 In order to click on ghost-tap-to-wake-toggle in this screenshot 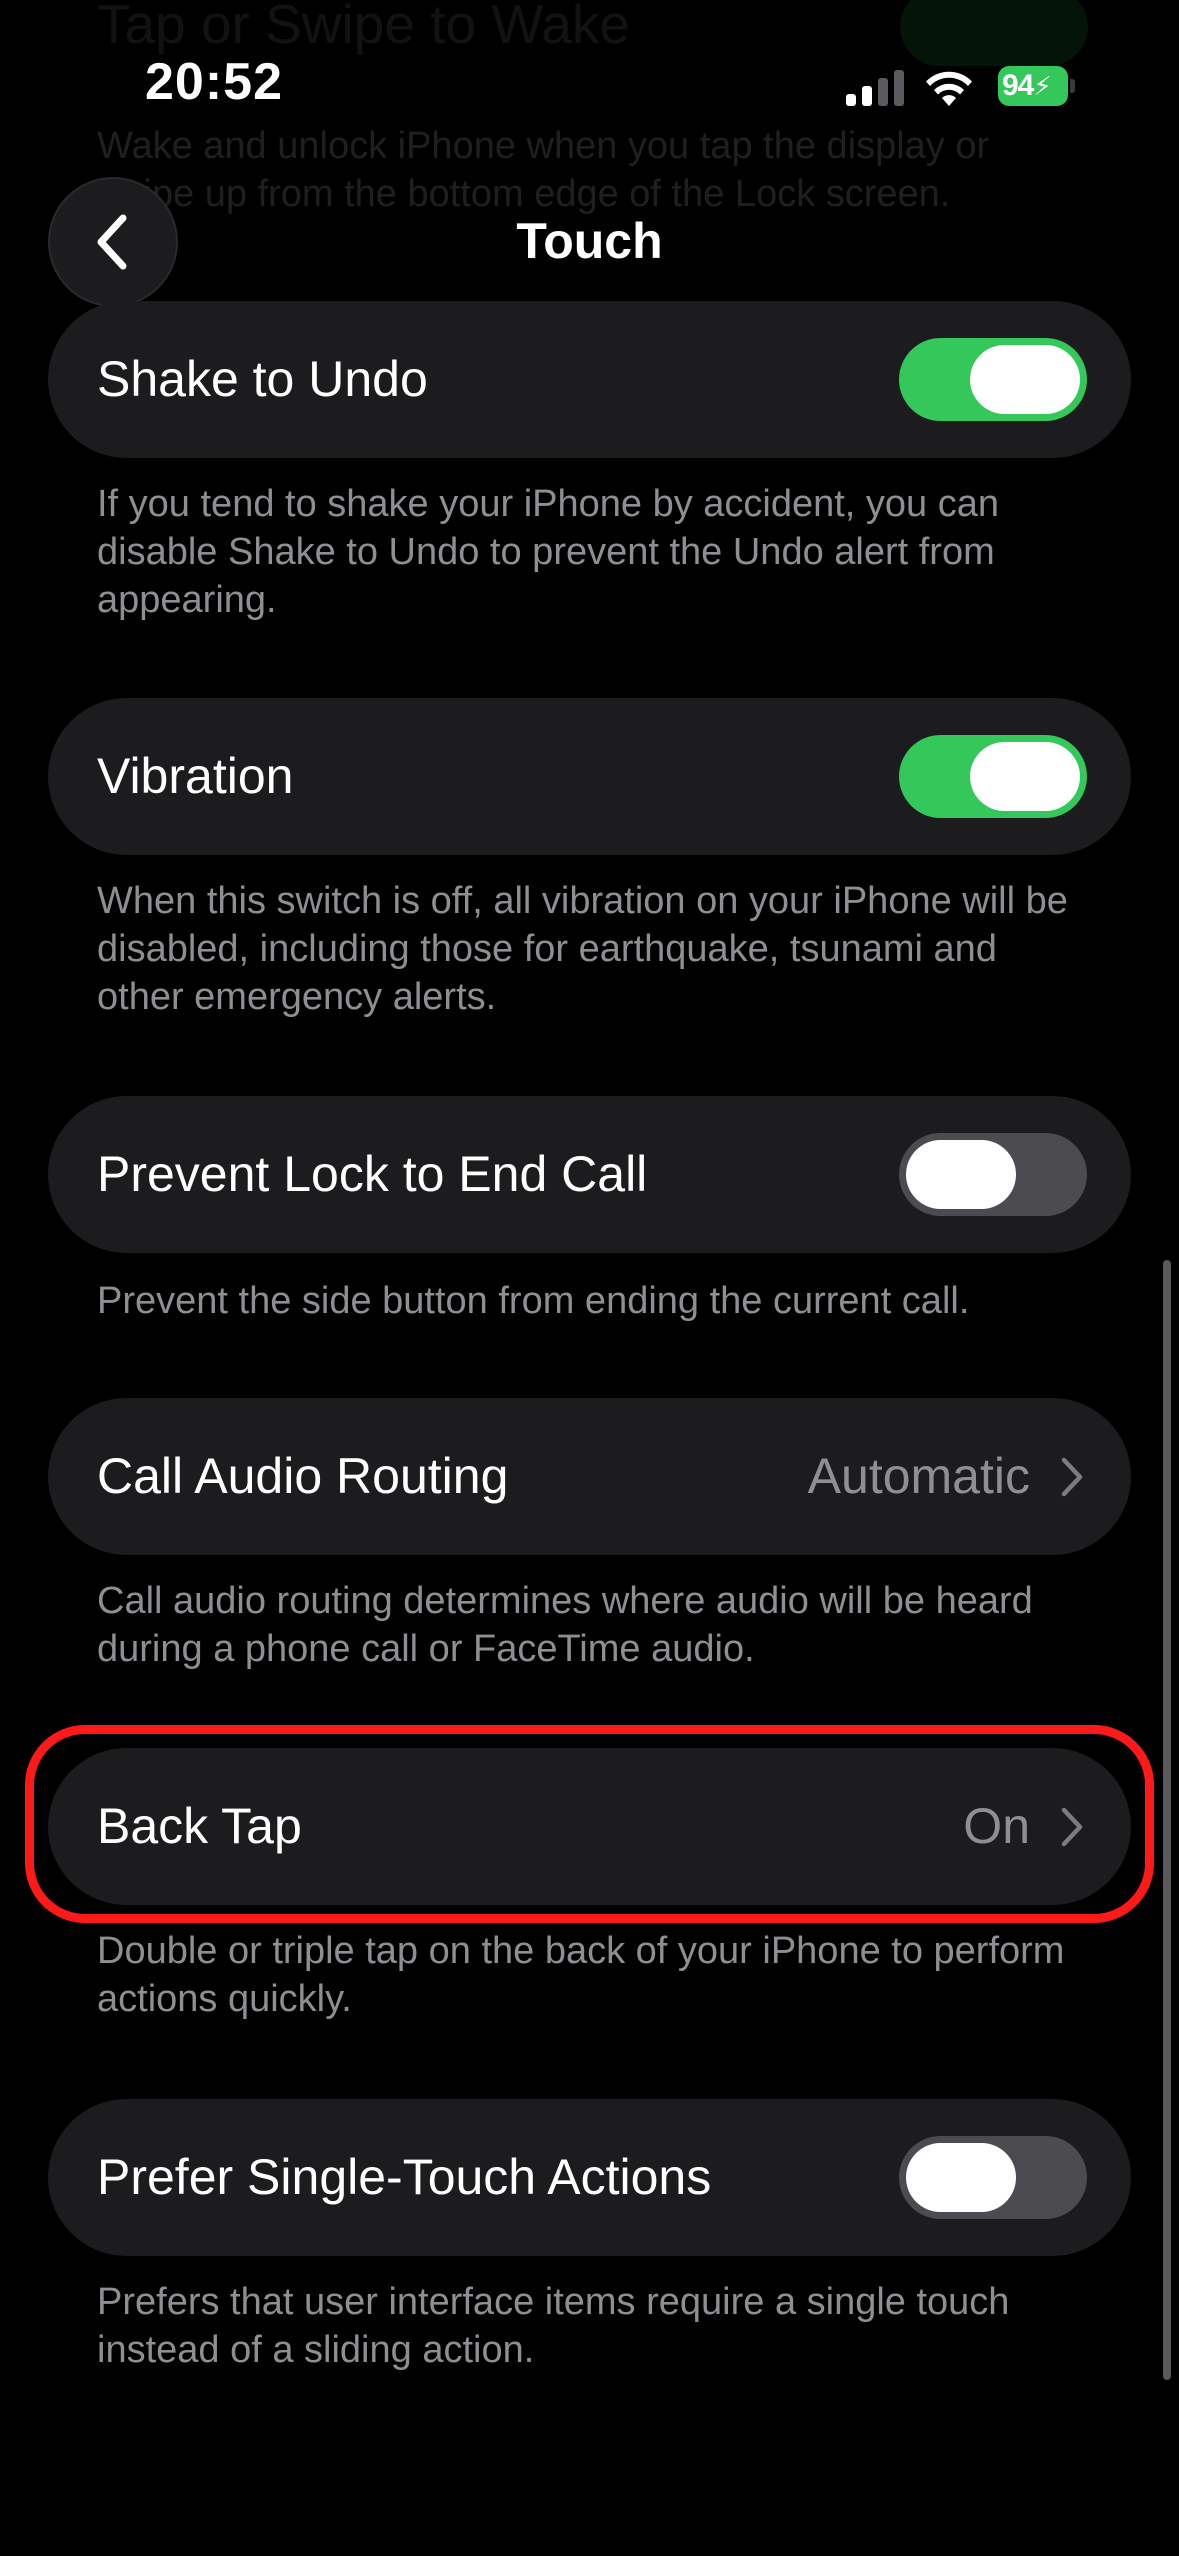, I will do `click(994, 33)`.